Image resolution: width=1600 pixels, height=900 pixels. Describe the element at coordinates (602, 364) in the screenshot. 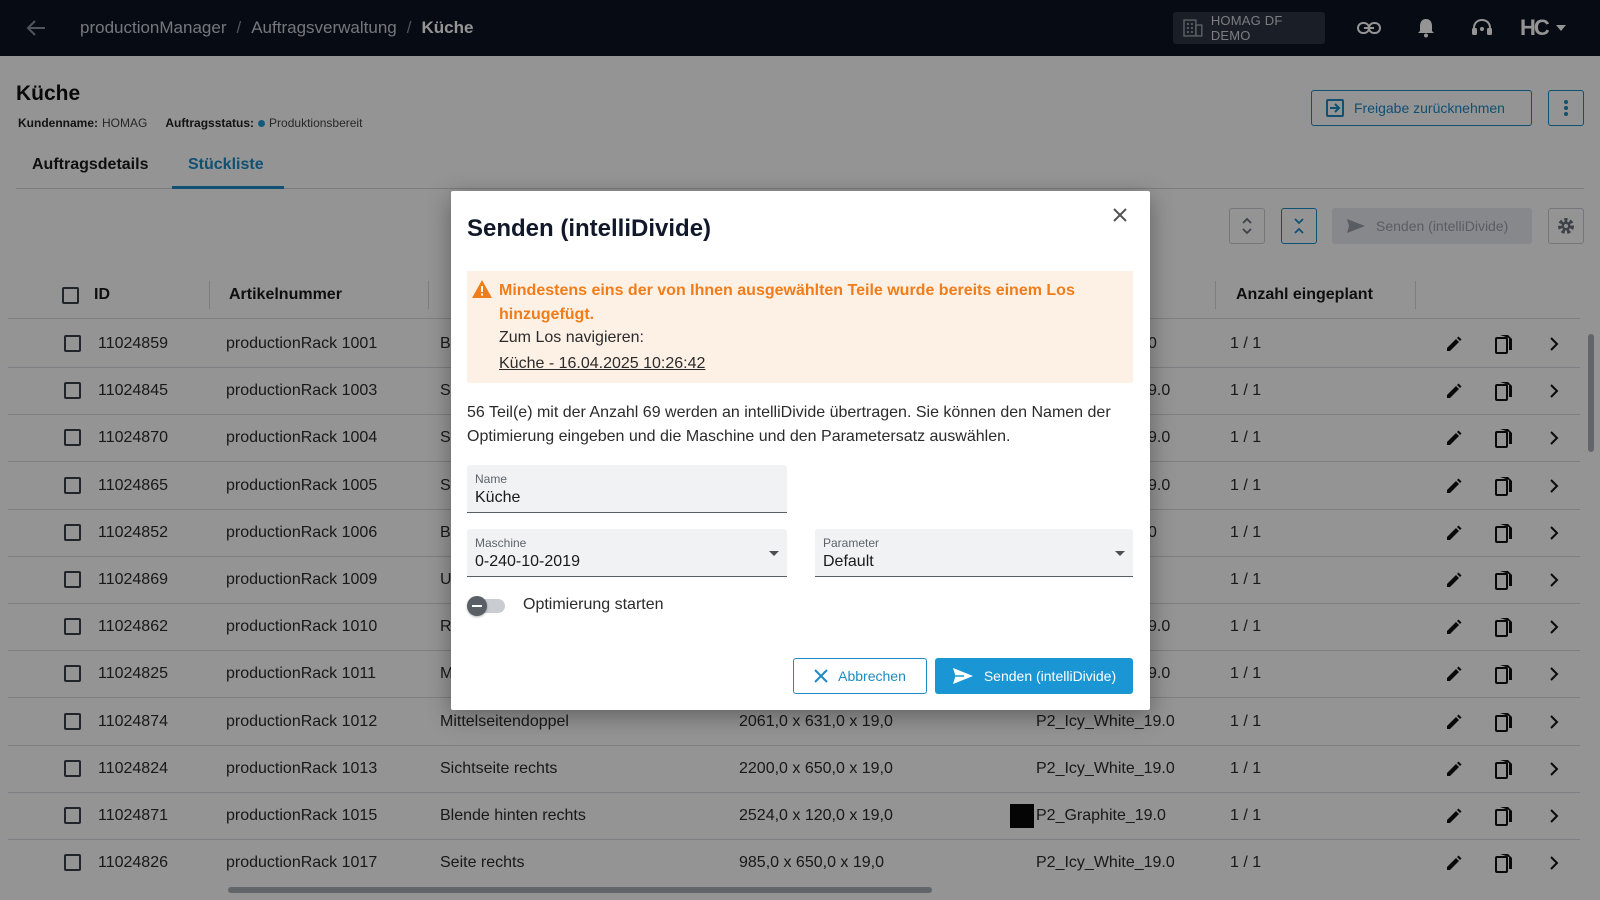

I see `batch-link: Küche - 16.04.2025 10:26:42` at that location.